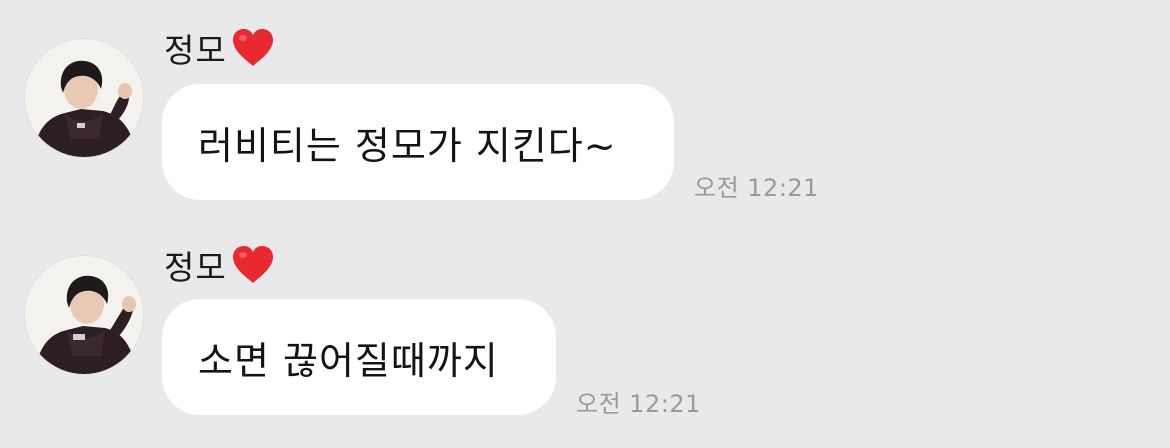 The height and width of the screenshot is (448, 1170). I want to click on message-bubble: 러비티는 정모가 지킨다~, so click(418, 142).